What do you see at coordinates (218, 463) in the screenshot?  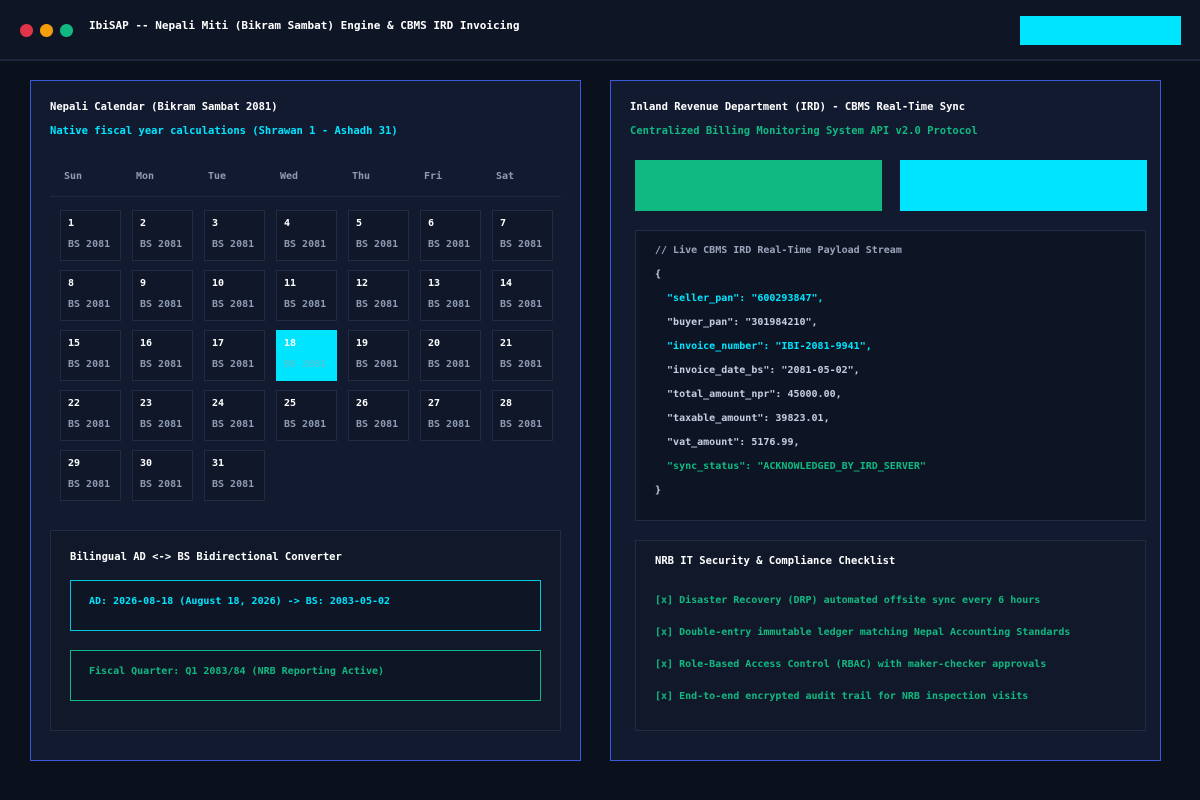 I see `day-number: 31` at bounding box center [218, 463].